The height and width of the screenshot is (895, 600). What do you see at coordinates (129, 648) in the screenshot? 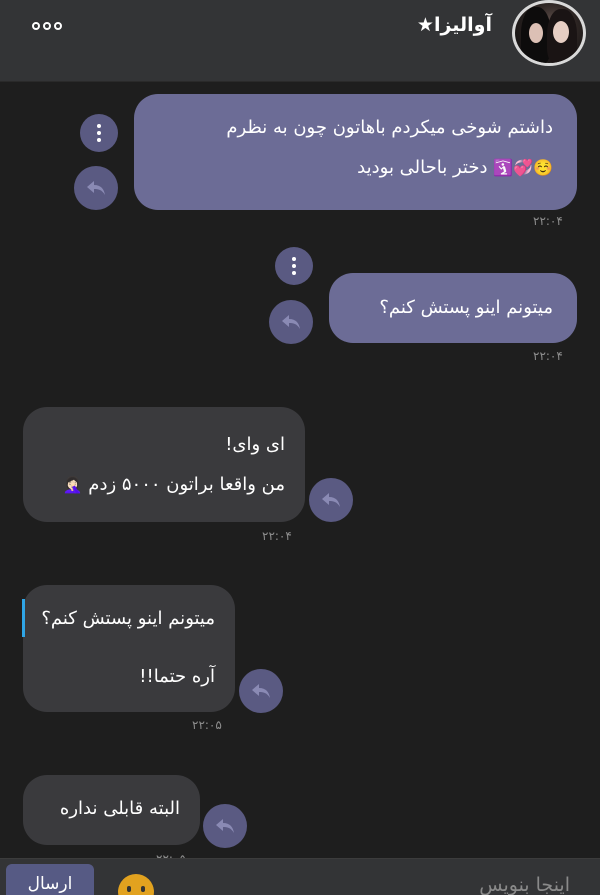
I see `message-bubble-incoming: میتونم اینو پستش کنم؟ آره حتما!!` at bounding box center [129, 648].